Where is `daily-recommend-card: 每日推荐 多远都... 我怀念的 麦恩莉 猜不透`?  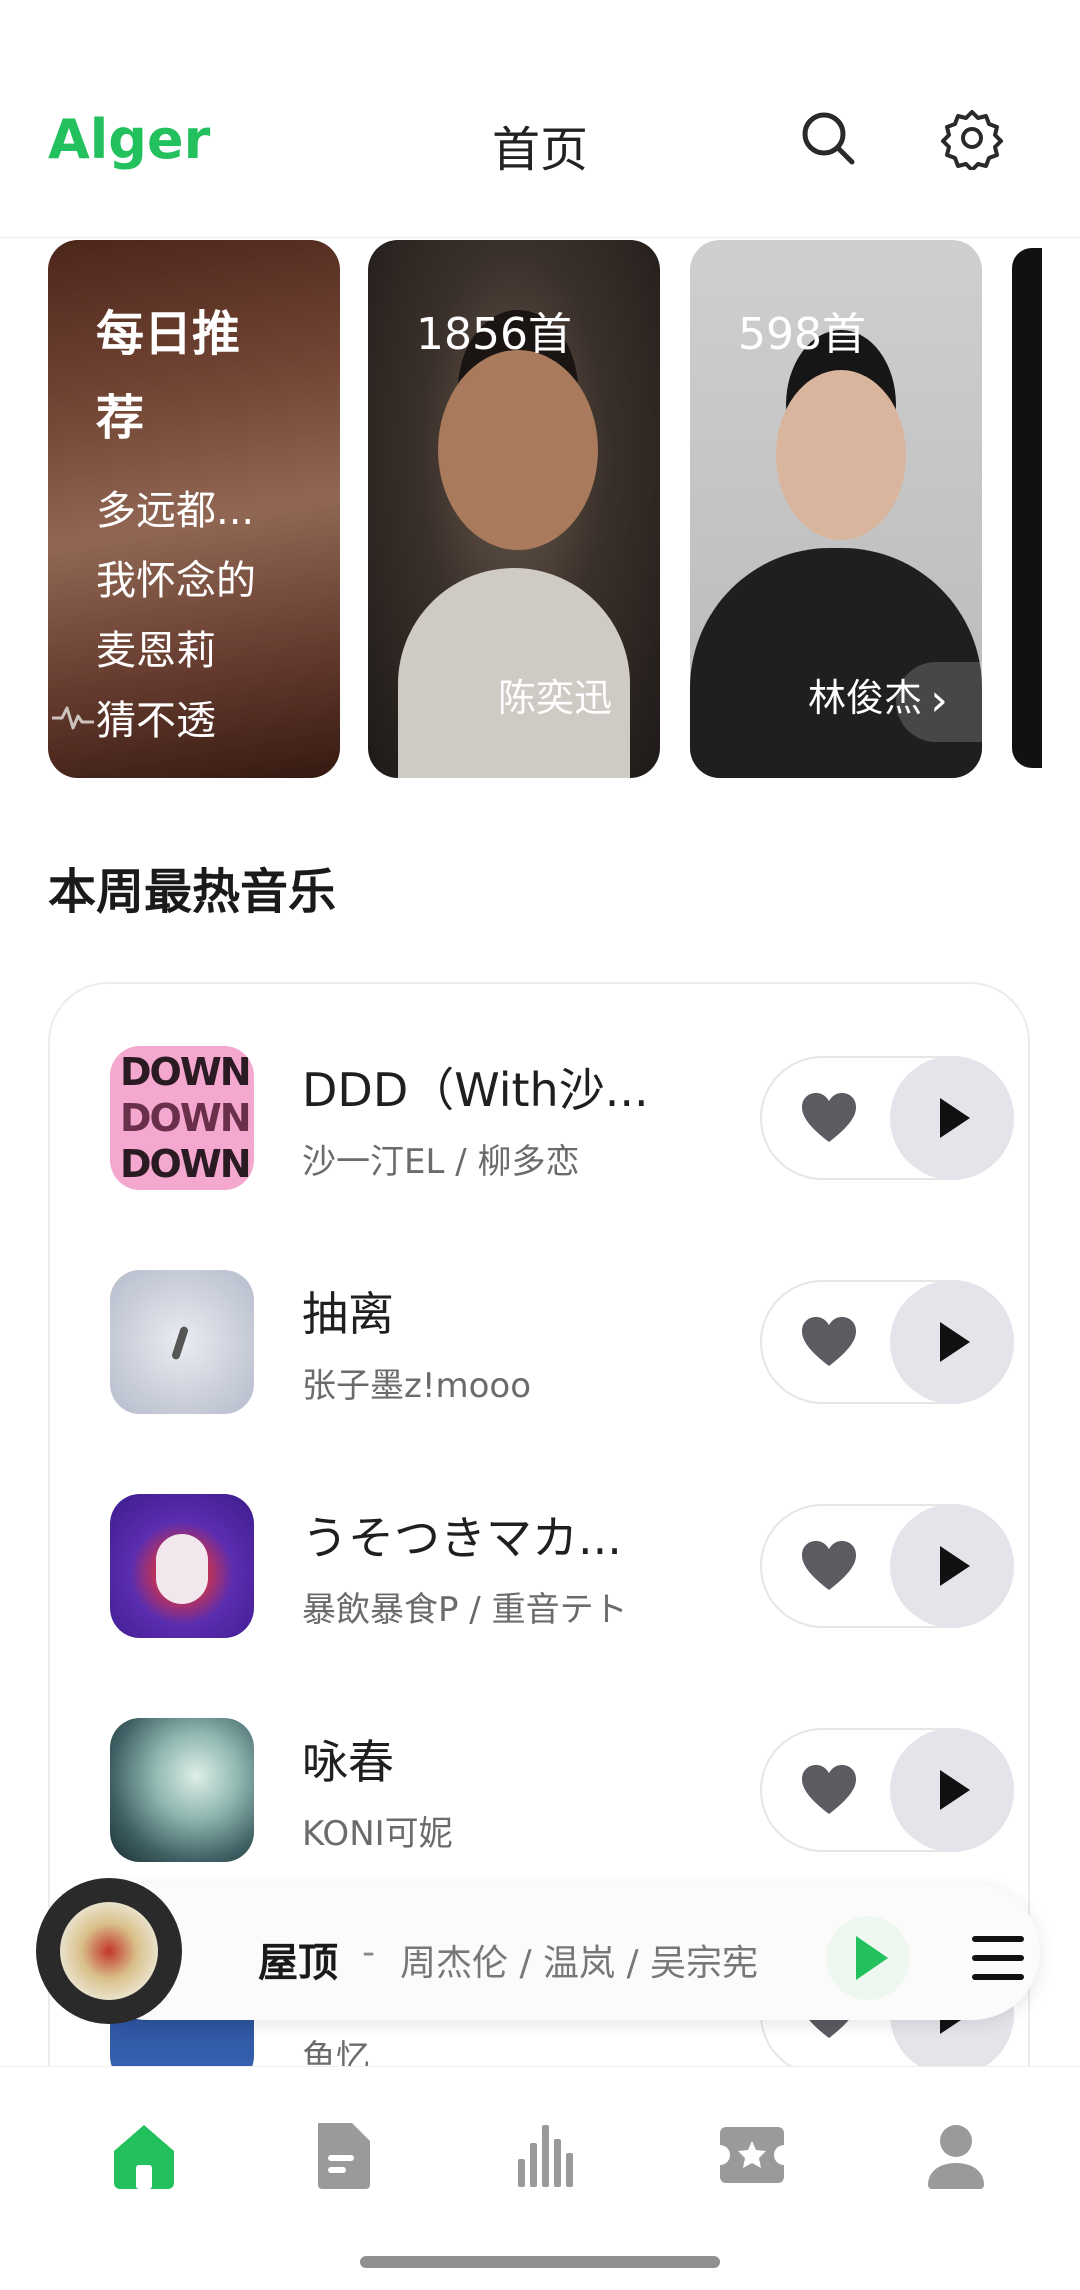 daily-recommend-card: 每日推荐 多远都... 我怀念的 麦恩莉 猜不透 is located at coordinates (194, 509).